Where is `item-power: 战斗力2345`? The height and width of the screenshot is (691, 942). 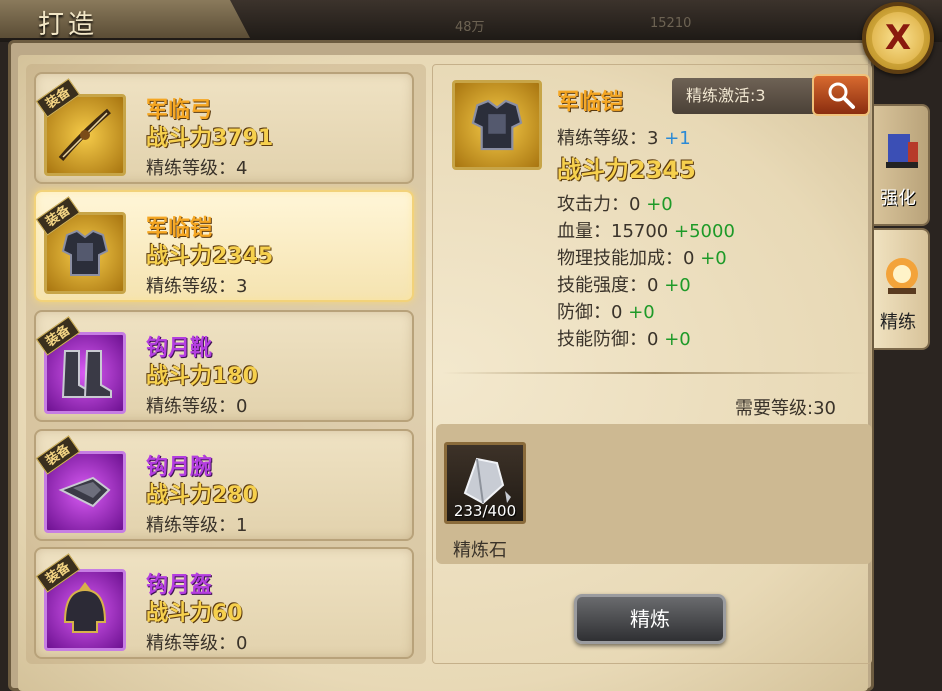
item-power: 战斗力2345 is located at coordinates (210, 256).